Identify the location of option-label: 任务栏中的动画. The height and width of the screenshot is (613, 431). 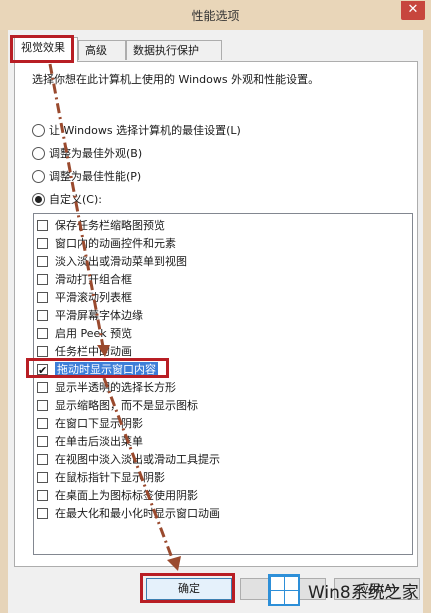
(93, 351).